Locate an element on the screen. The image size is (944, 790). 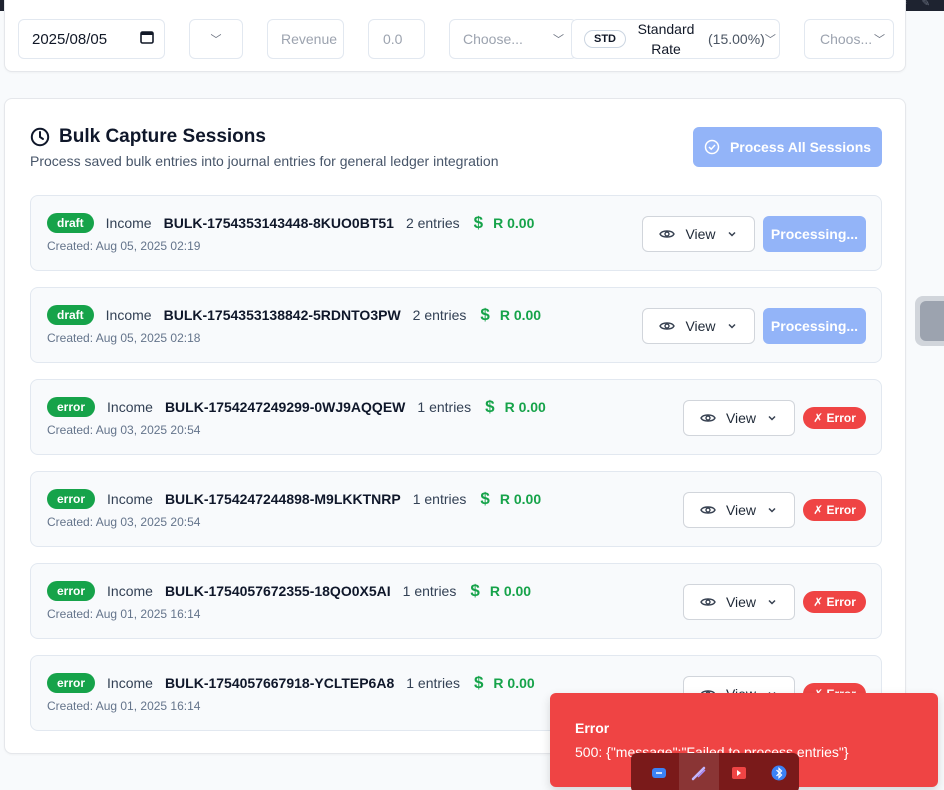
session-reference: BULK-1754057667918-YCLTEP6A8 is located at coordinates (279, 683).